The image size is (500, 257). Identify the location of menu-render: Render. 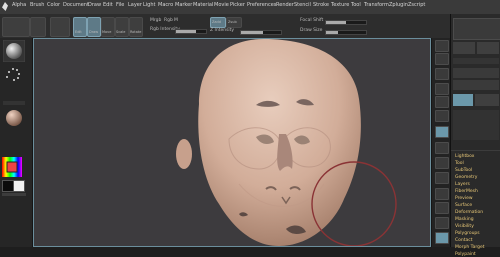
(285, 5).